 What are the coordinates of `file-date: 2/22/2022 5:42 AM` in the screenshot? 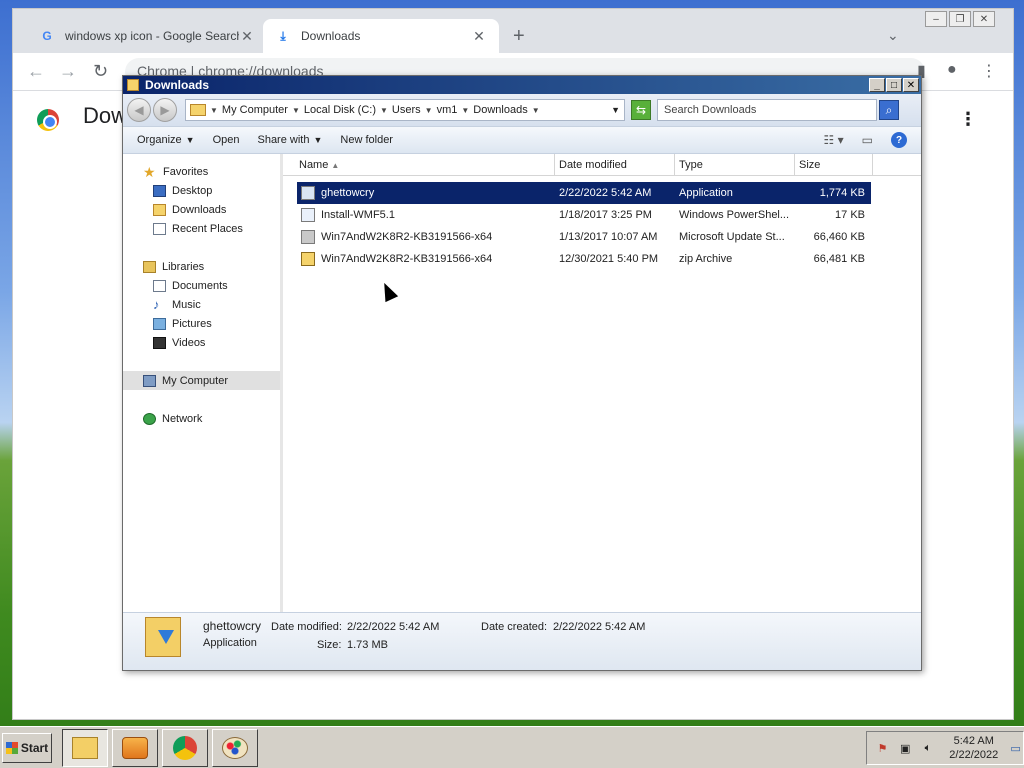 It's located at (605, 193).